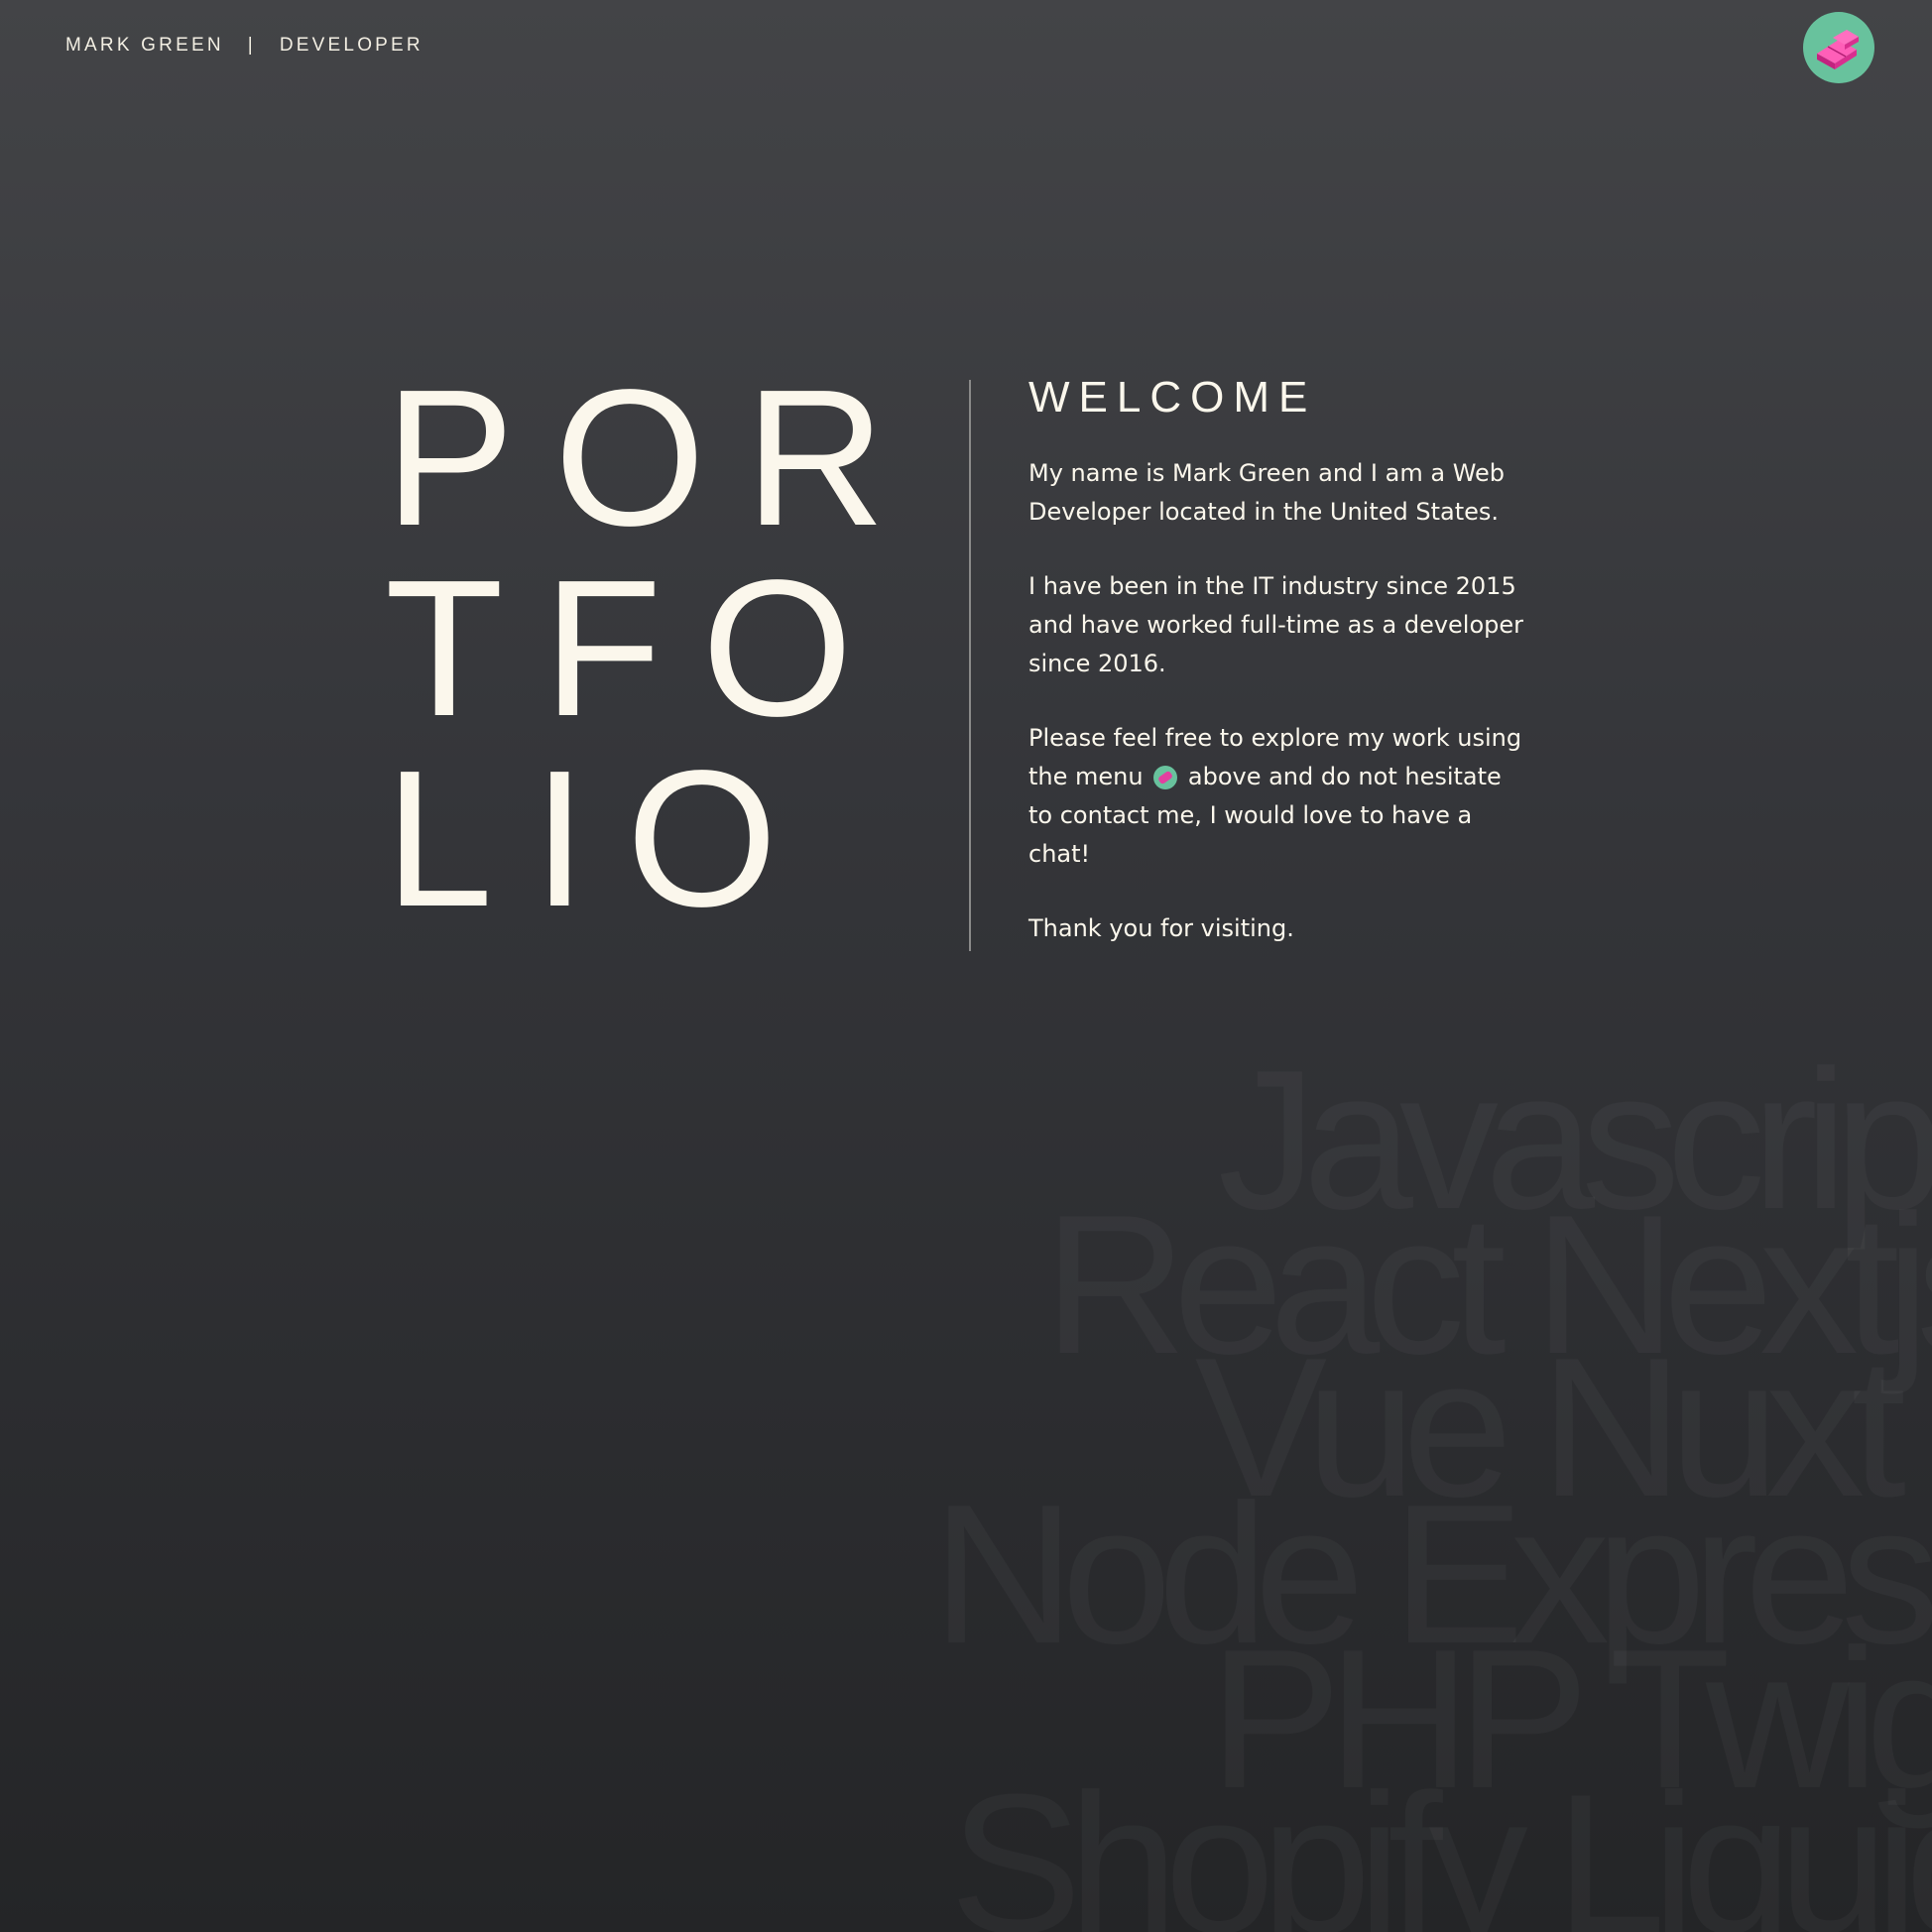 The image size is (1932, 1932). Describe the element at coordinates (1165, 777) in the screenshot. I see `menu-inline-icon` at that location.